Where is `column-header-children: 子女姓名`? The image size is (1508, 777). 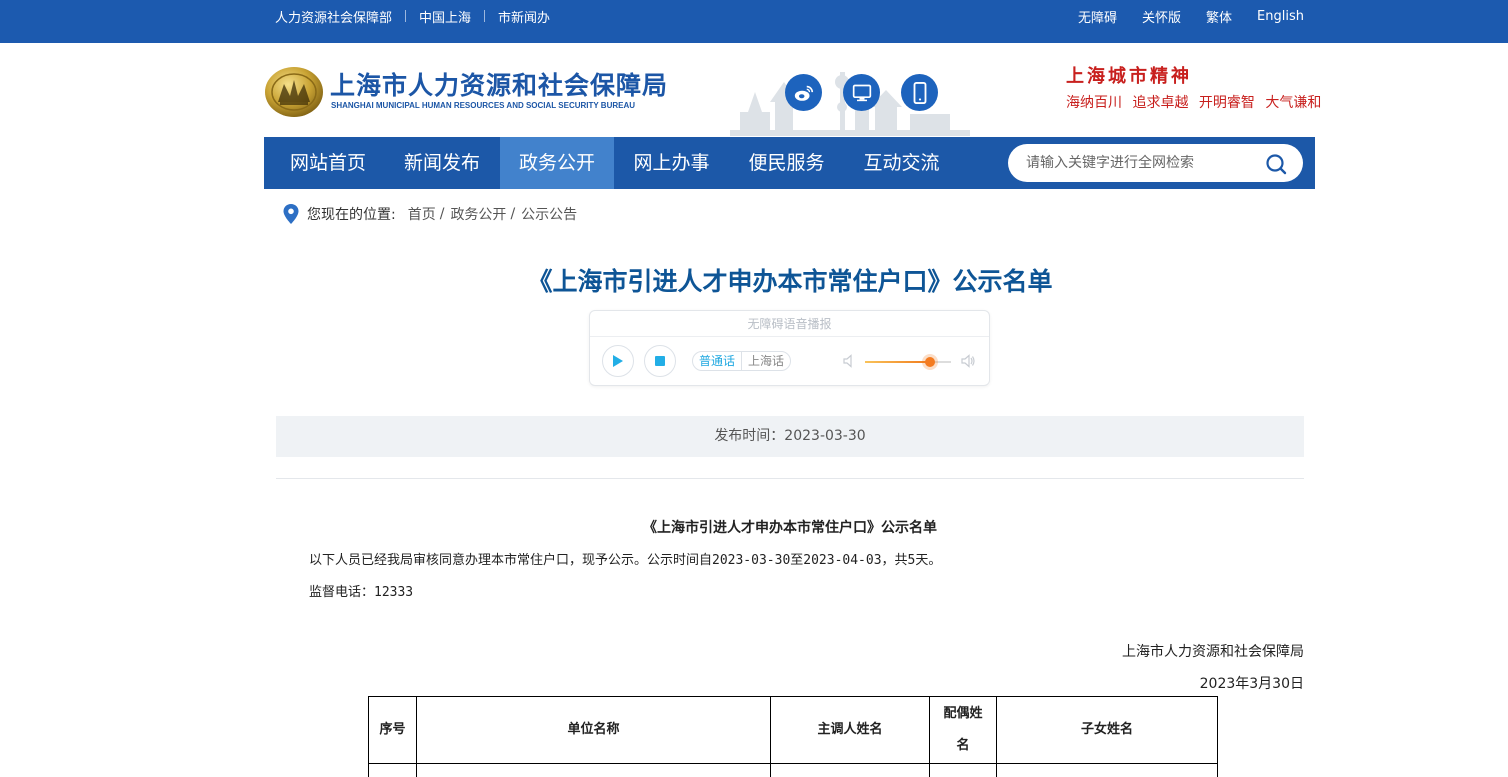
column-header-children: 子女姓名 is located at coordinates (1107, 730).